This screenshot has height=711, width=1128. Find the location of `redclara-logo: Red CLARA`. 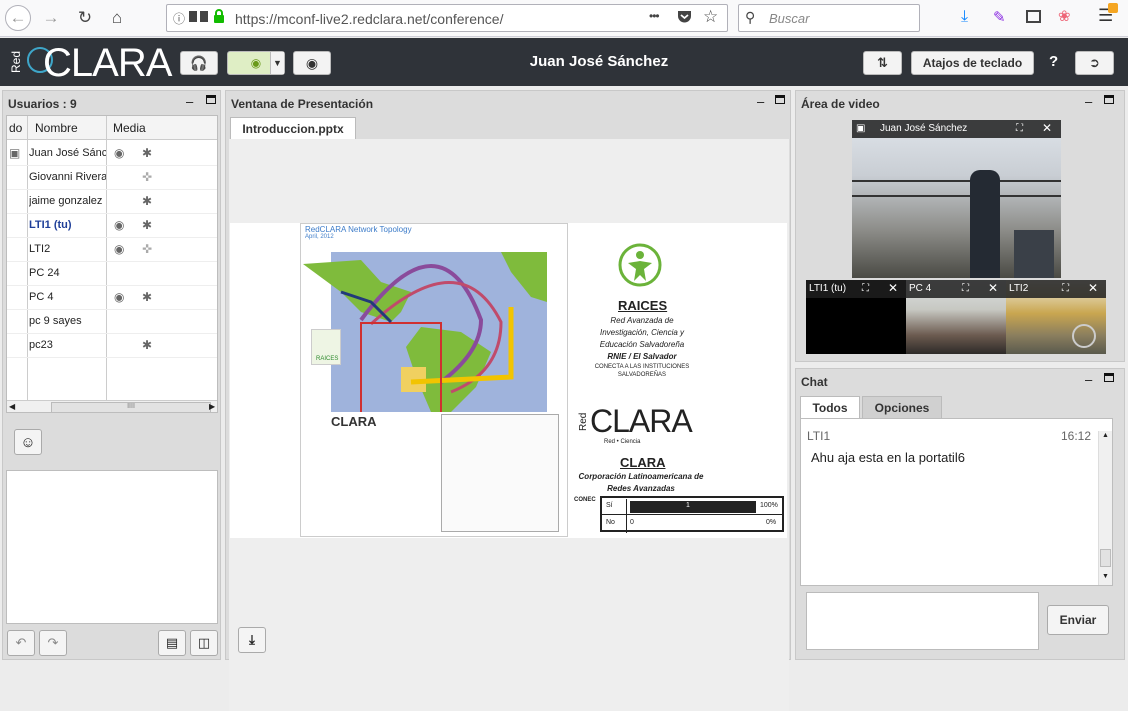

redclara-logo: Red CLARA is located at coordinates (90, 63).